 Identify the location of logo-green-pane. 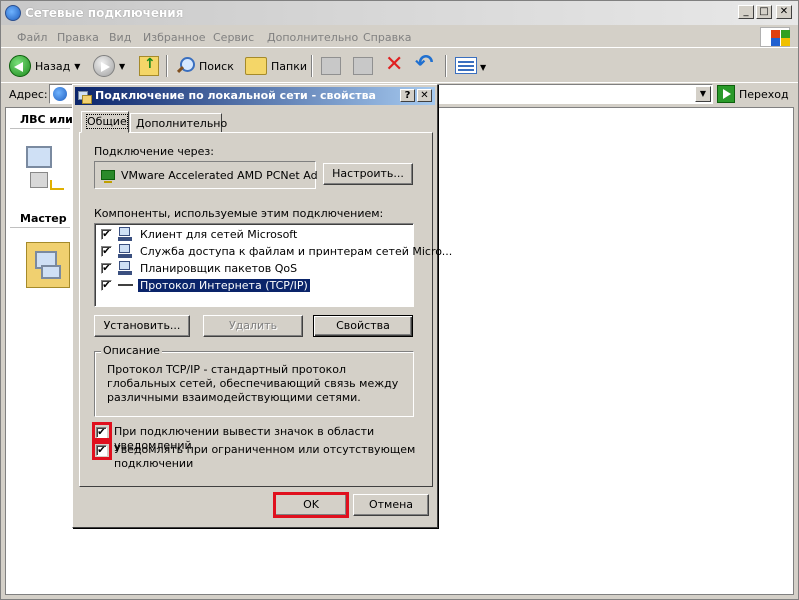
(785, 34).